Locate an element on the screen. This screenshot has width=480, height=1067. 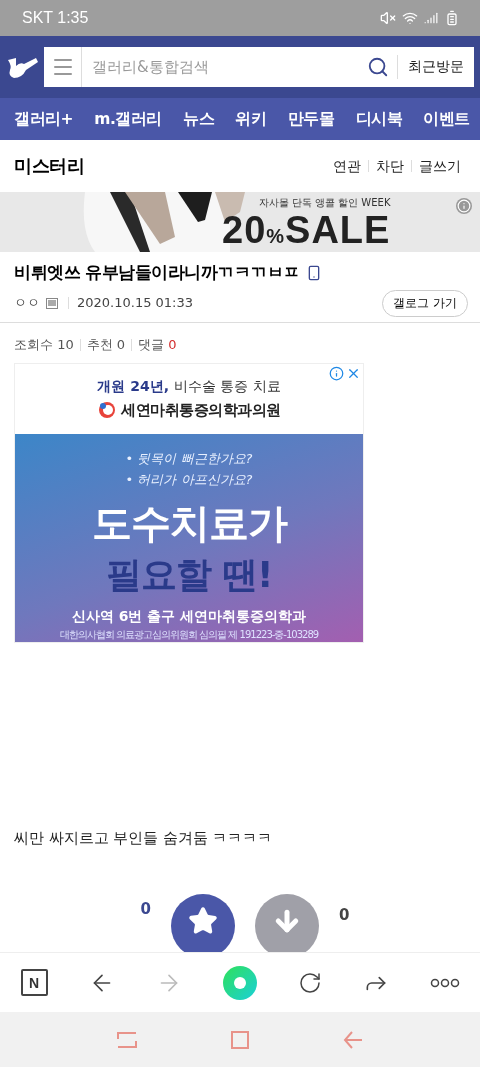
gallog-button: 갤로그 가기 is located at coordinates (425, 303).